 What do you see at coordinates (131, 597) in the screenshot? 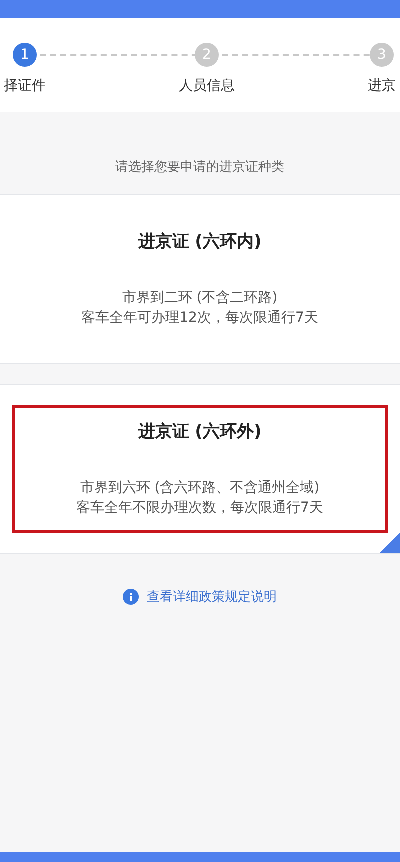
I see `info-icon` at bounding box center [131, 597].